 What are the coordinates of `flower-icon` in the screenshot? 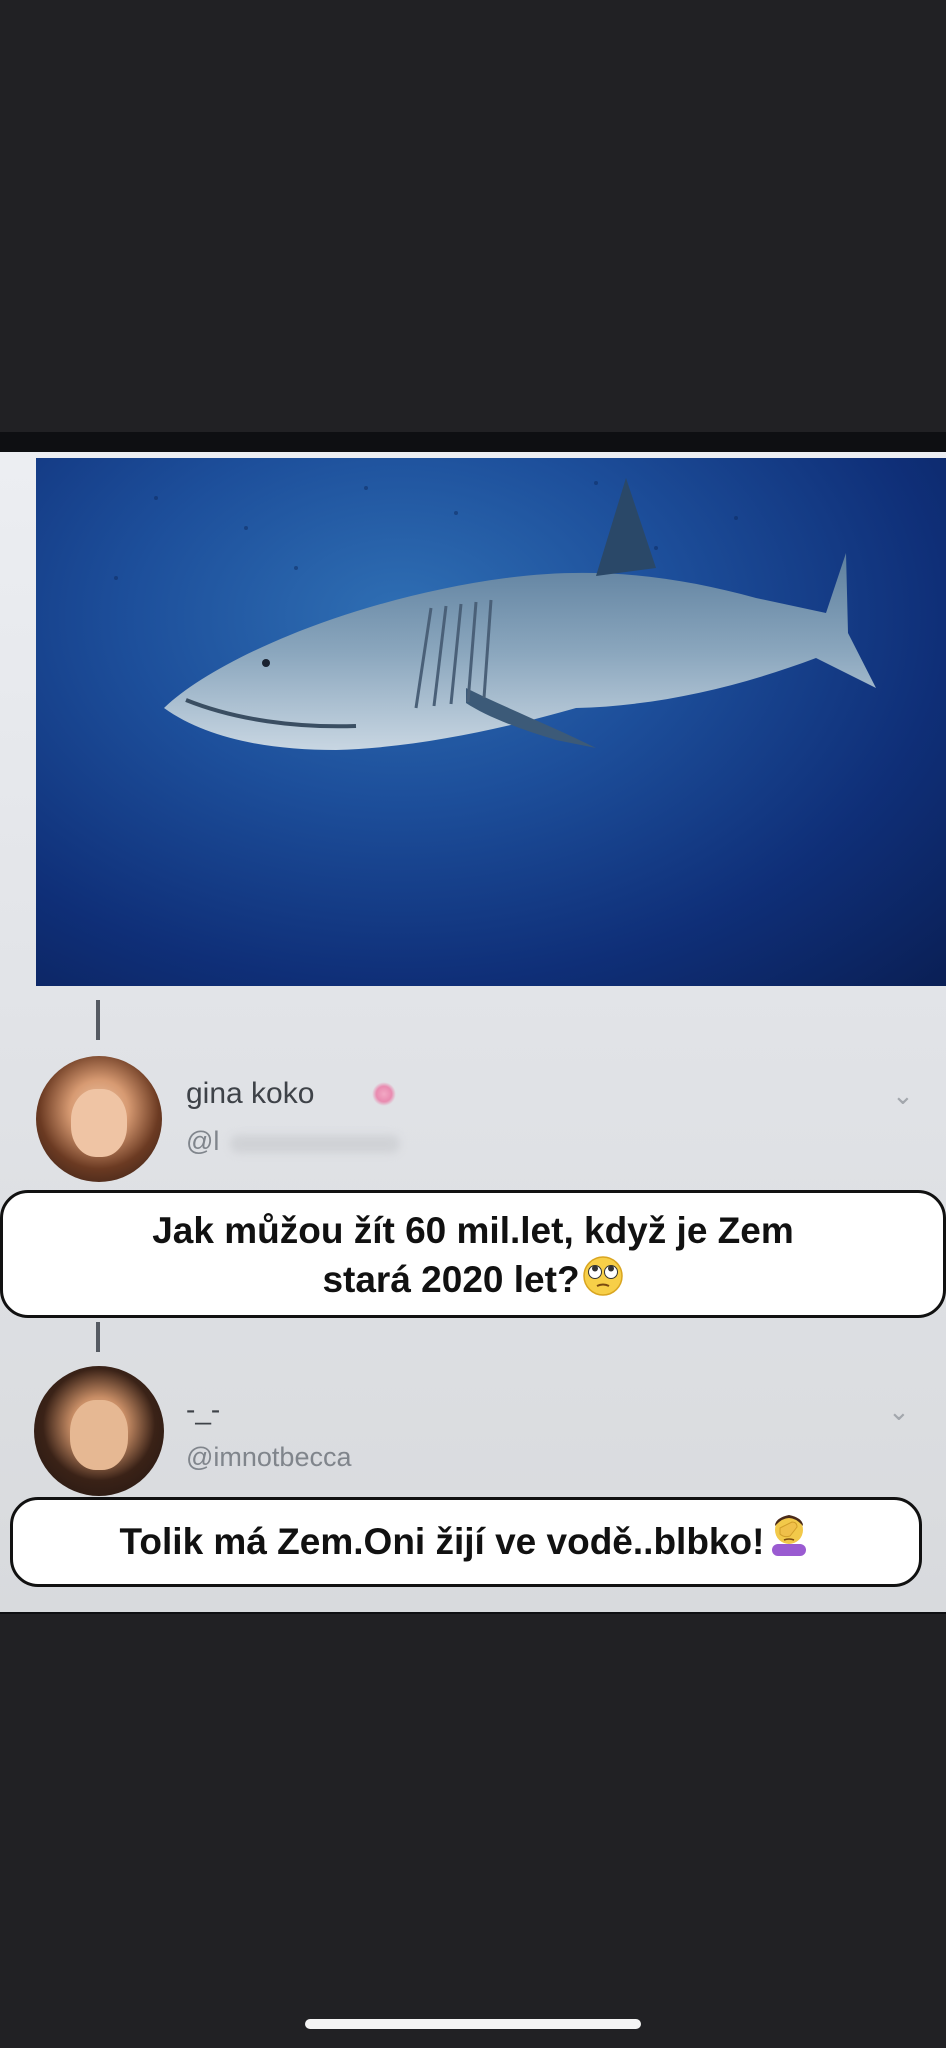 It's located at (384, 1094).